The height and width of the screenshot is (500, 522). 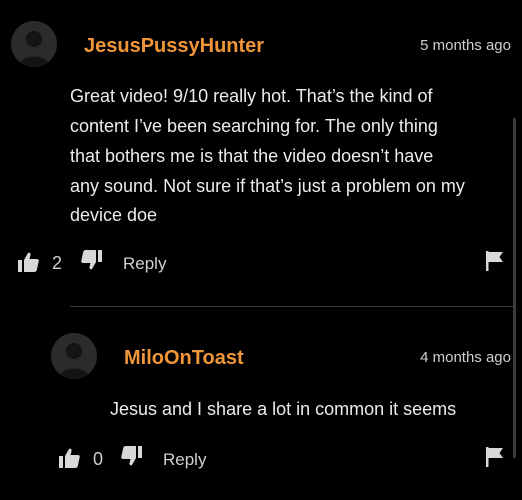 What do you see at coordinates (57, 263) in the screenshot?
I see `like-count: 2` at bounding box center [57, 263].